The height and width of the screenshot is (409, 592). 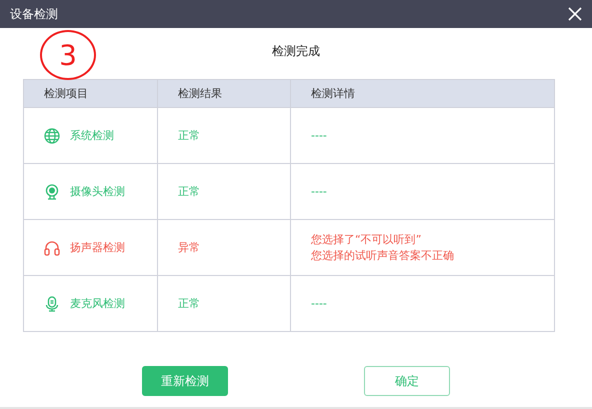 What do you see at coordinates (52, 248) in the screenshot?
I see `headphones-icon` at bounding box center [52, 248].